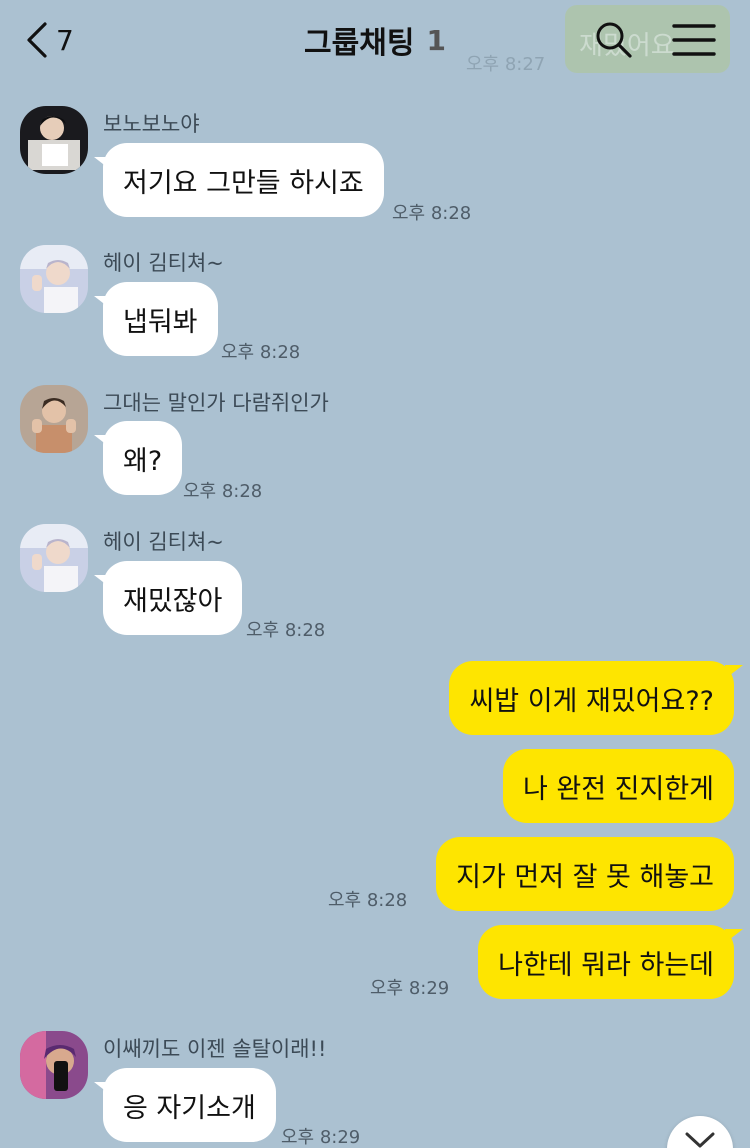 The width and height of the screenshot is (750, 1148). What do you see at coordinates (160, 322) in the screenshot?
I see `message-text: 냅둬봐` at bounding box center [160, 322].